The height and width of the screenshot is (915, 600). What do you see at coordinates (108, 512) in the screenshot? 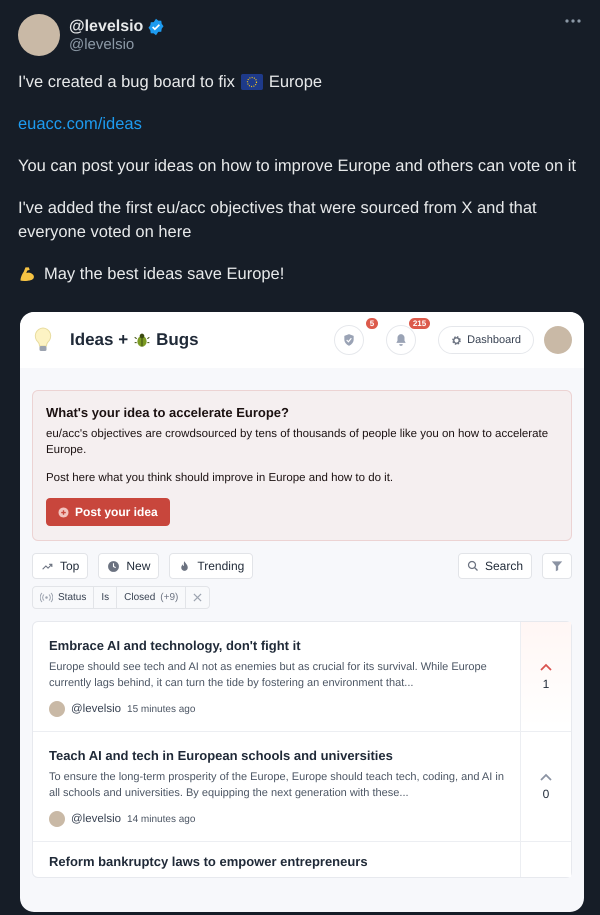
I see `post-idea-button: Post your idea` at bounding box center [108, 512].